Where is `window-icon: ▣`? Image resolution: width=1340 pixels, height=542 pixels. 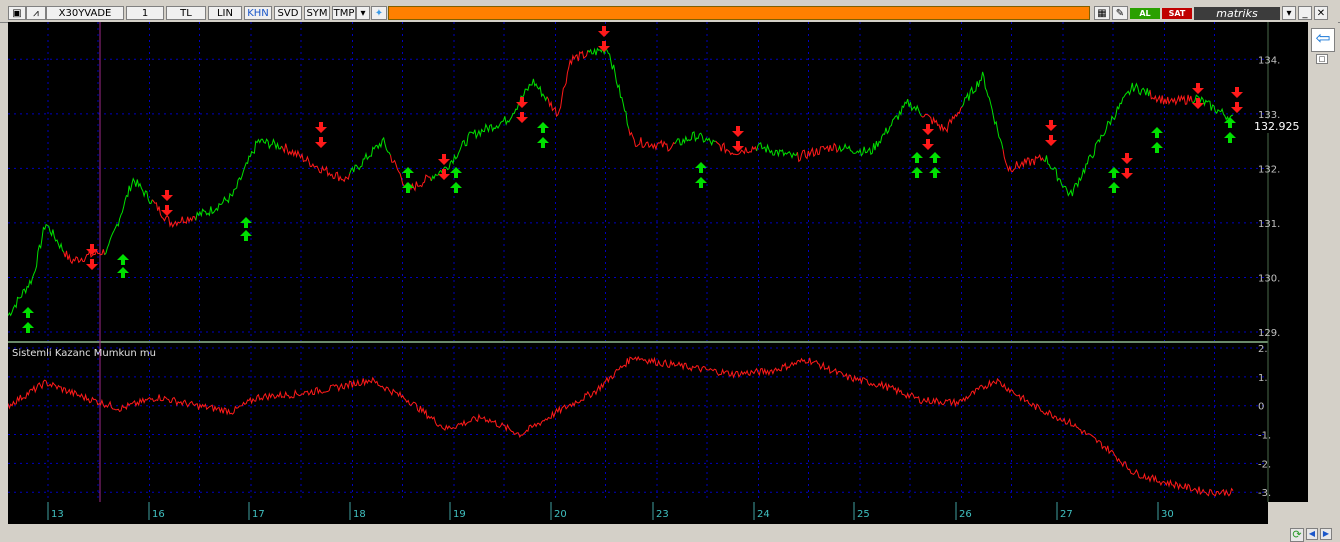
window-icon: ▣ is located at coordinates (17, 13).